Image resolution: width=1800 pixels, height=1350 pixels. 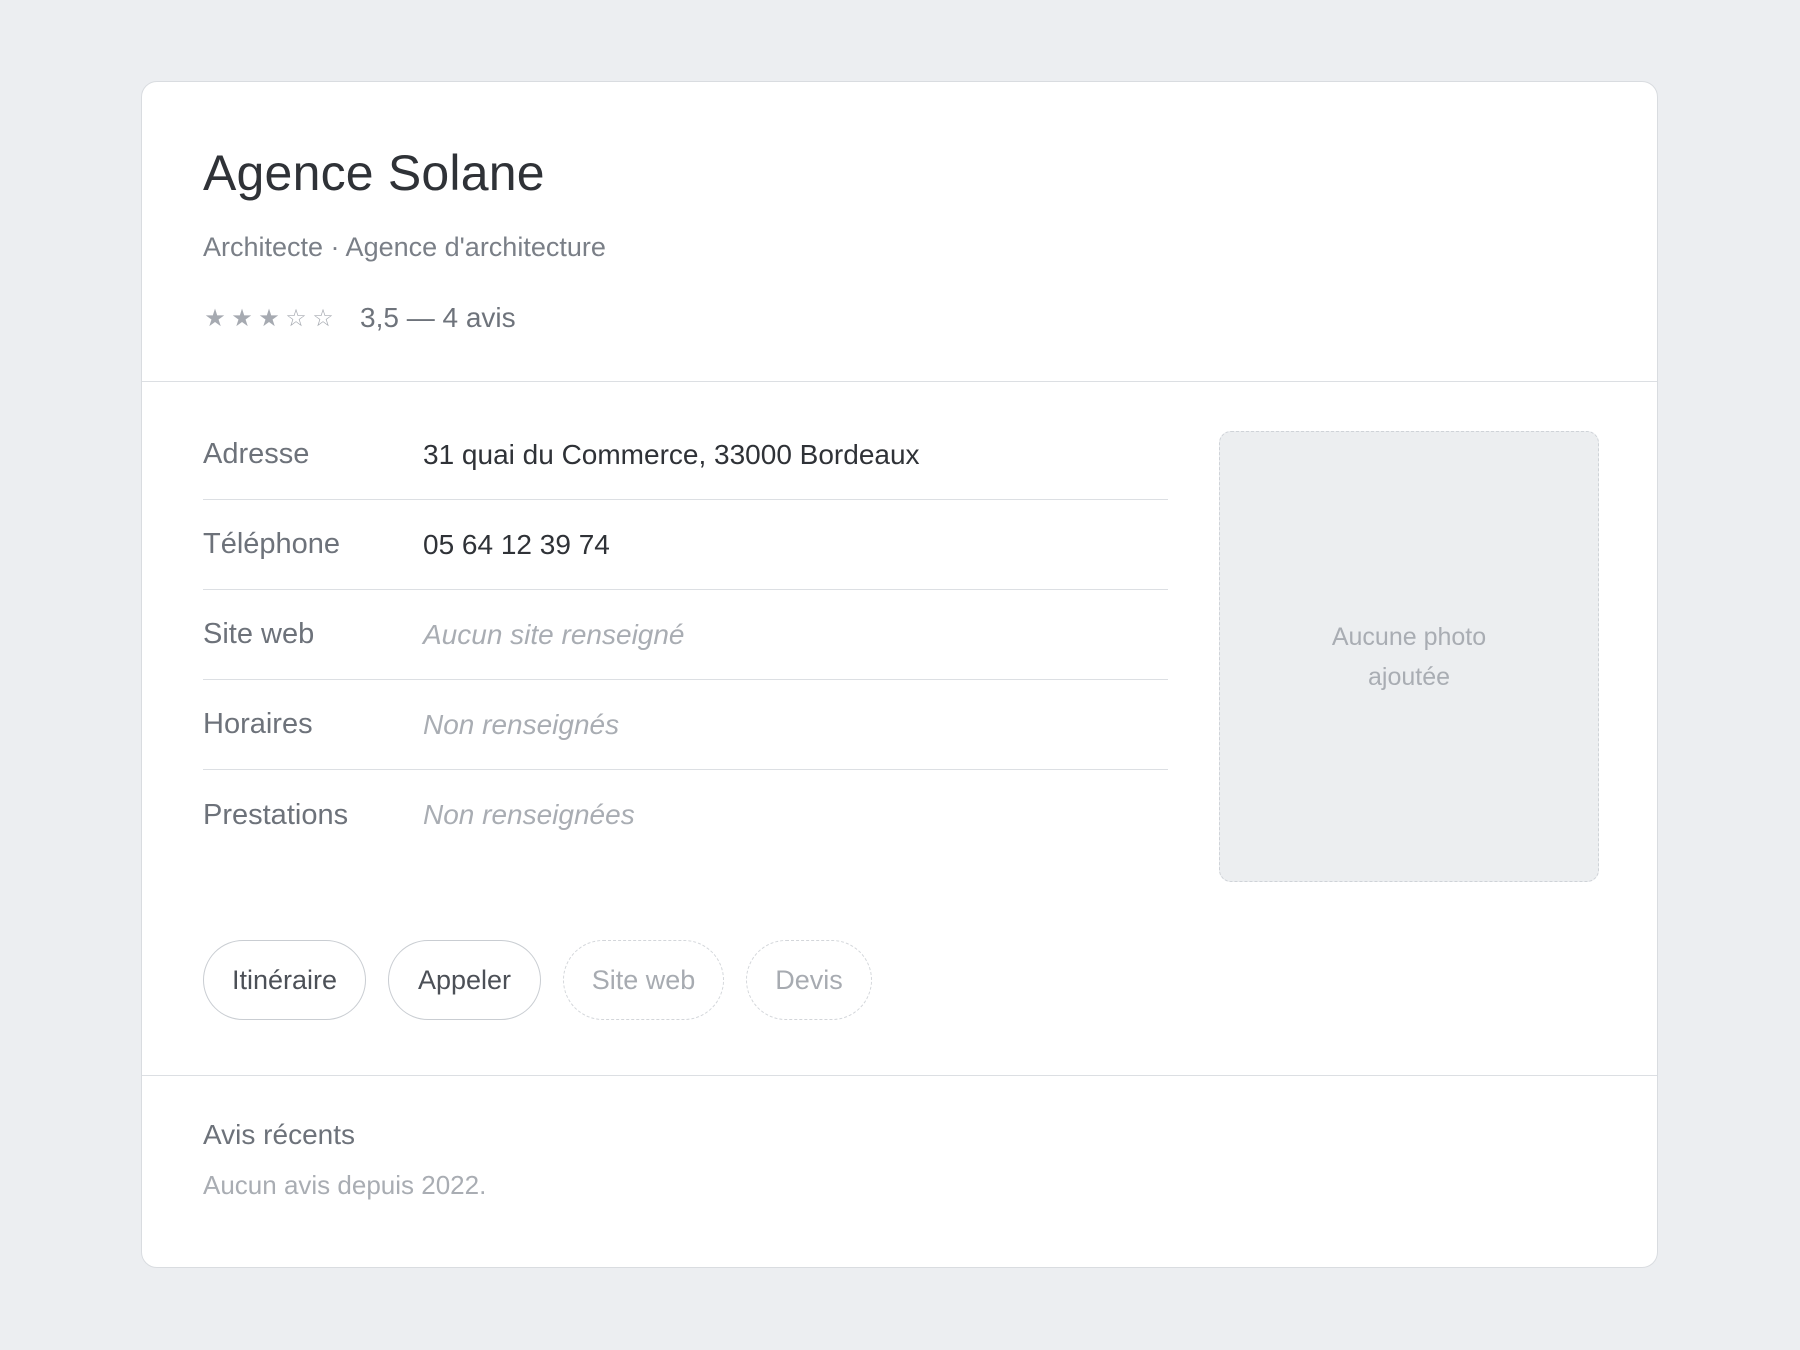 I want to click on reviews-title: Avis récents, so click(x=279, y=1134).